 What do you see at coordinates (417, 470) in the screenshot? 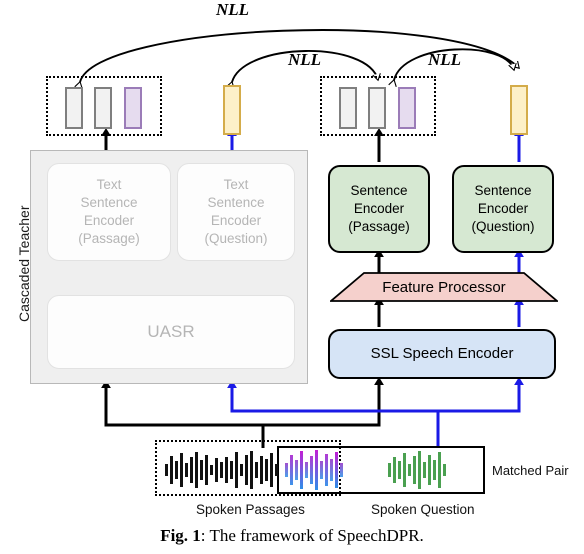
I see `waveform-question` at bounding box center [417, 470].